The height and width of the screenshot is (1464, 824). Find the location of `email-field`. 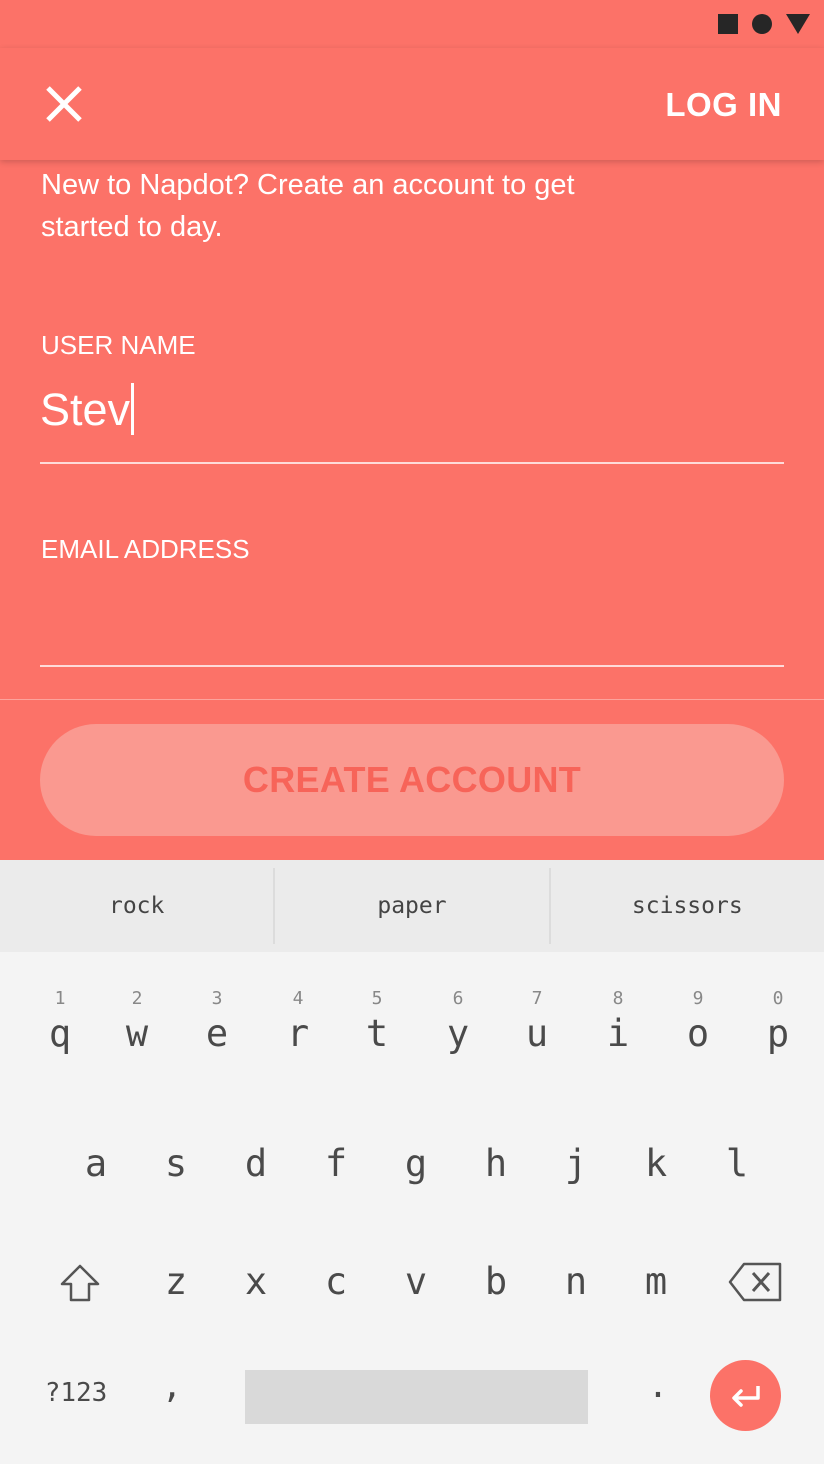

email-field is located at coordinates (412, 621).